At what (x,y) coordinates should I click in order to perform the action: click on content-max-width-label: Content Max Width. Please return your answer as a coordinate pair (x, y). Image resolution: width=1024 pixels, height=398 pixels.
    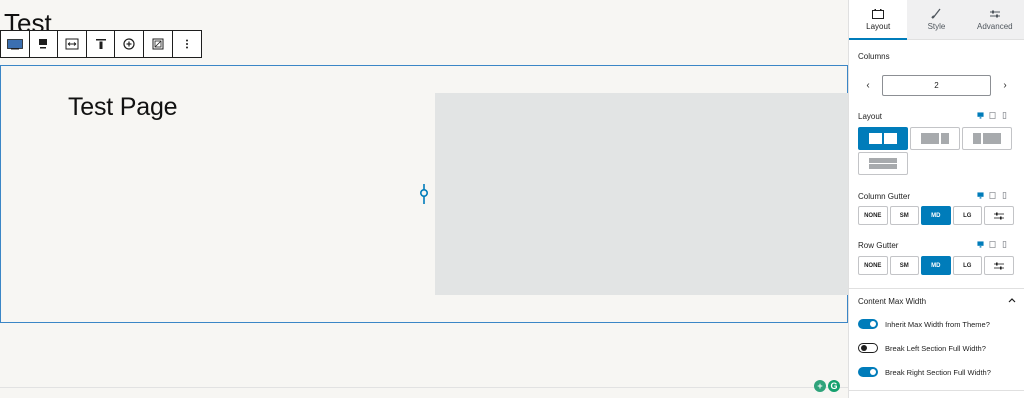
    Looking at the image, I should click on (892, 301).